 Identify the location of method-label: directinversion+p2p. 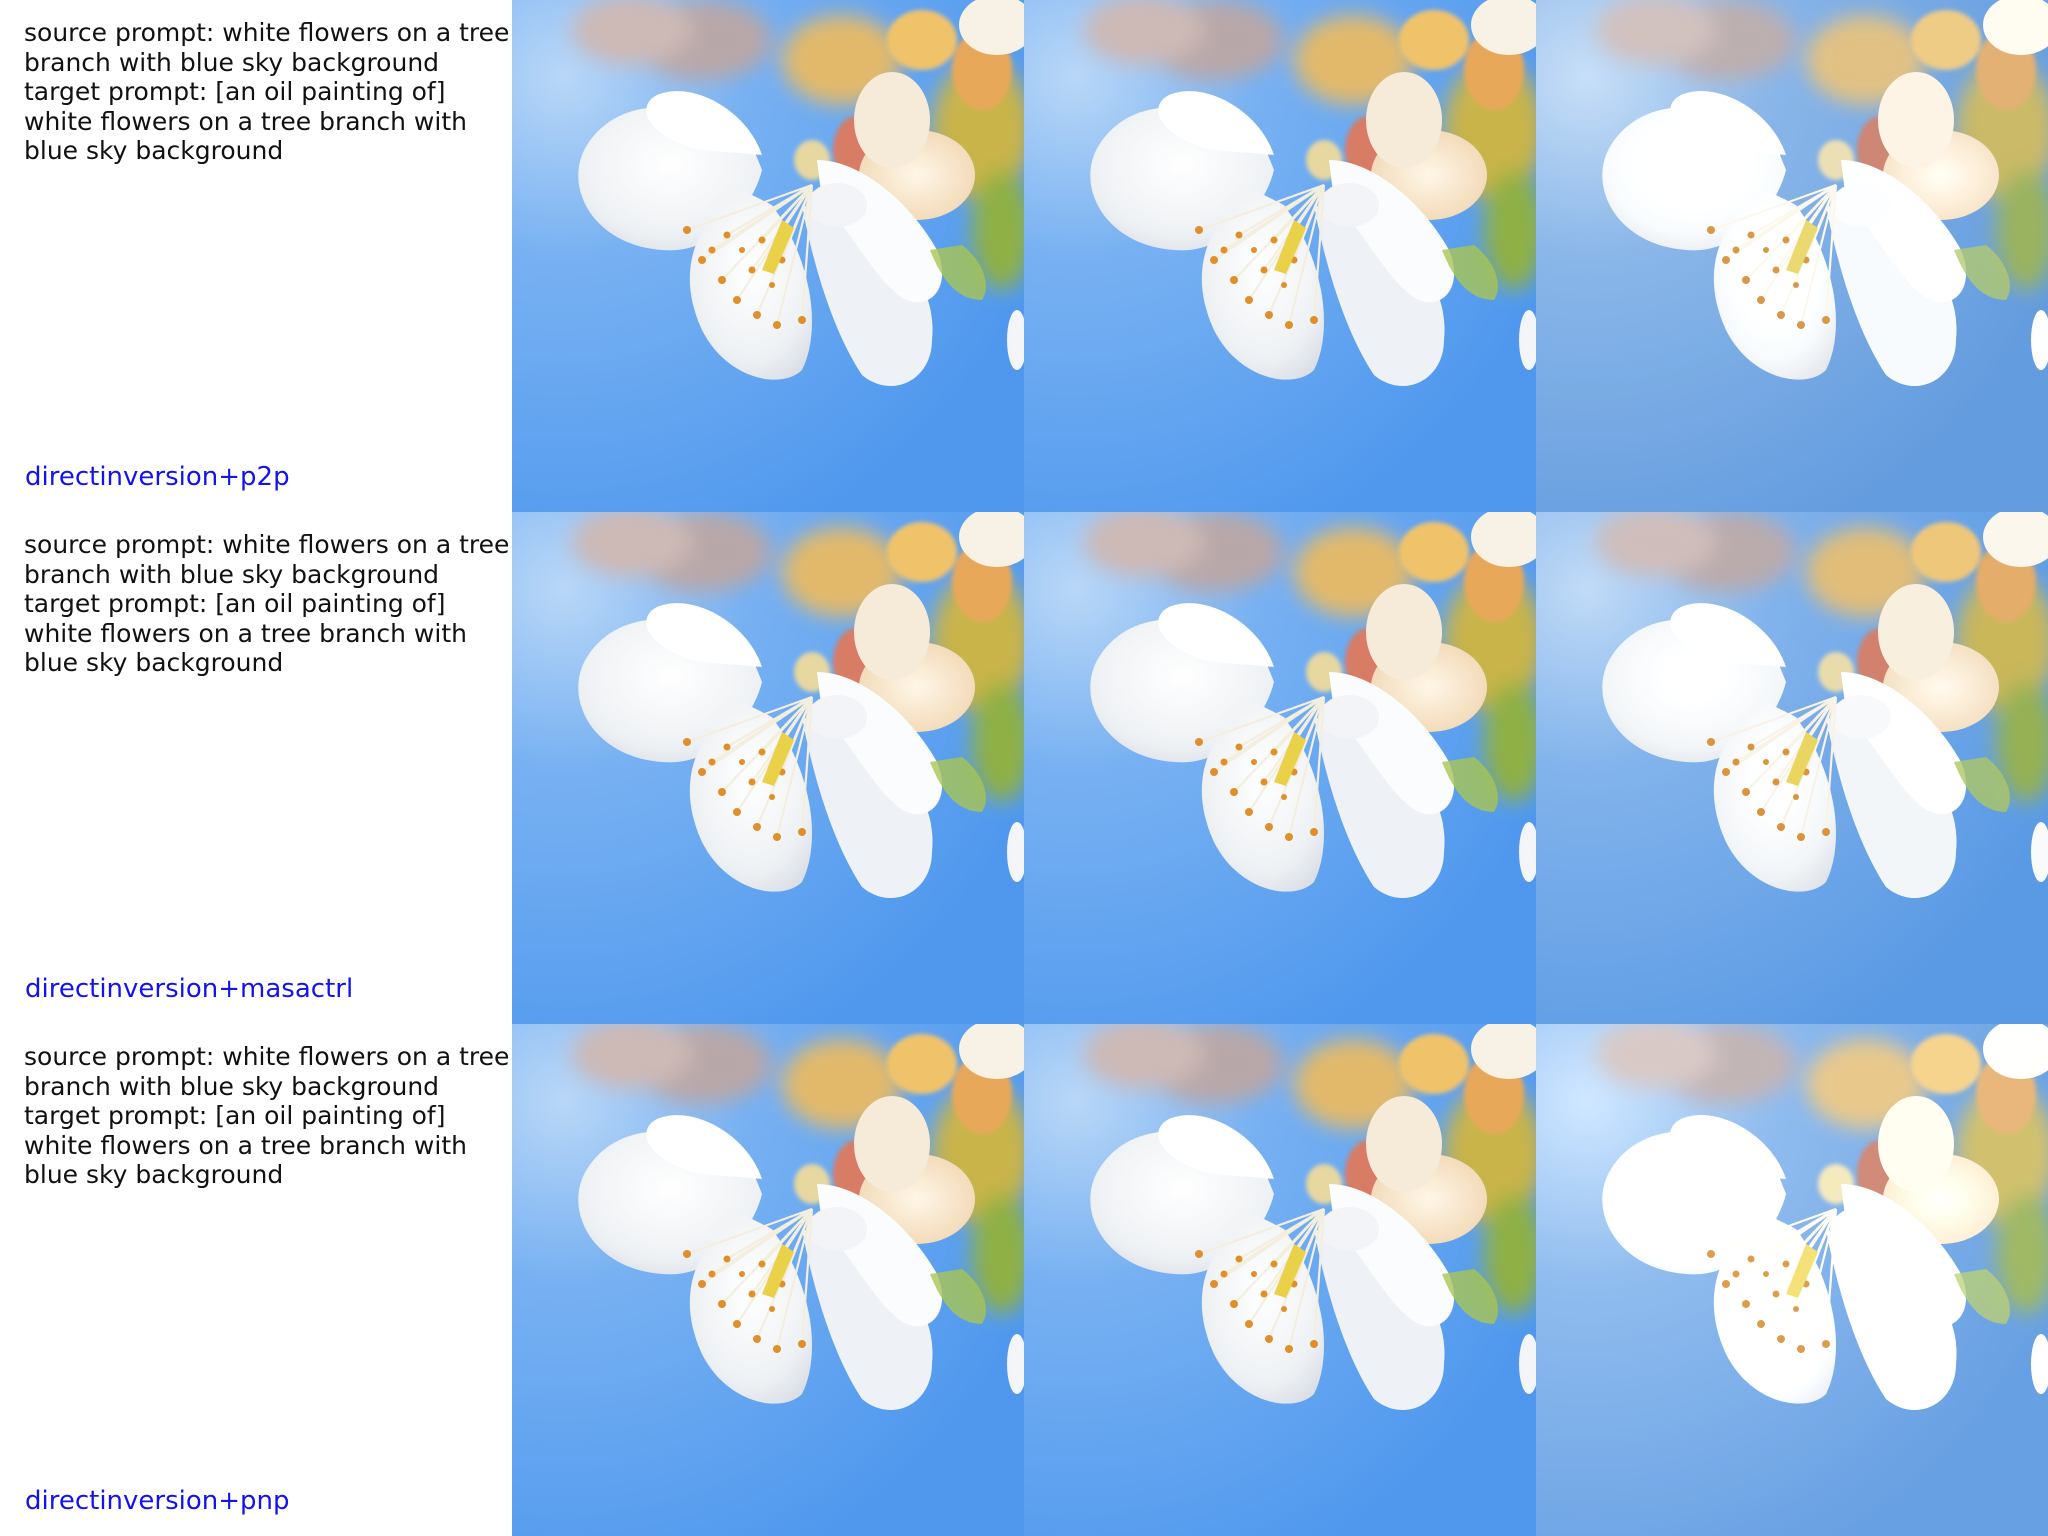
(157, 477).